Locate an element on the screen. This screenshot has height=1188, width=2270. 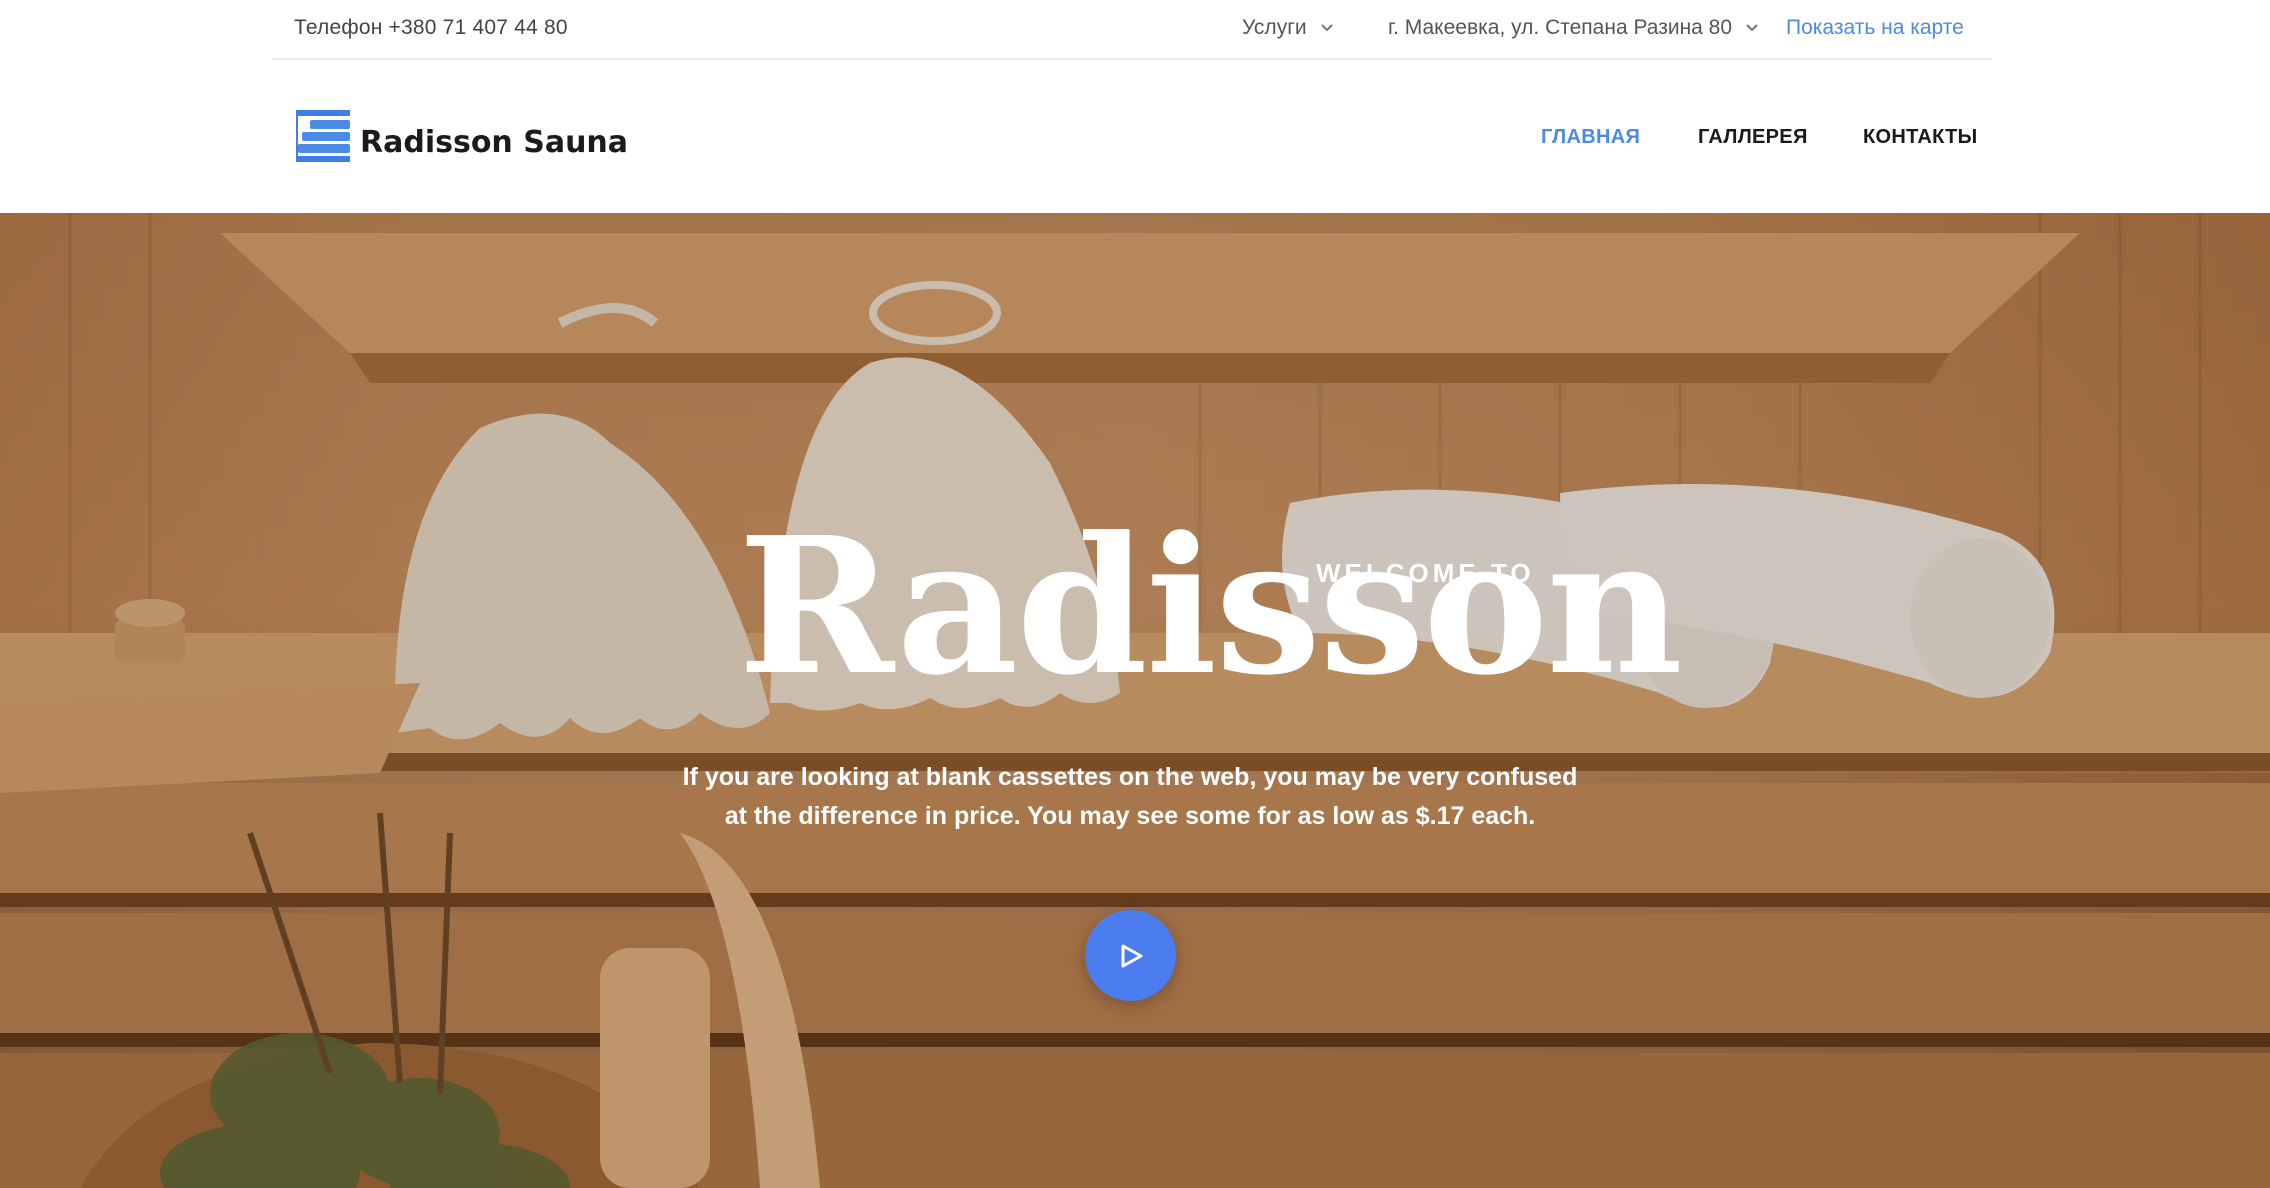
nav-home: ГЛАВНАЯ is located at coordinates (1590, 137).